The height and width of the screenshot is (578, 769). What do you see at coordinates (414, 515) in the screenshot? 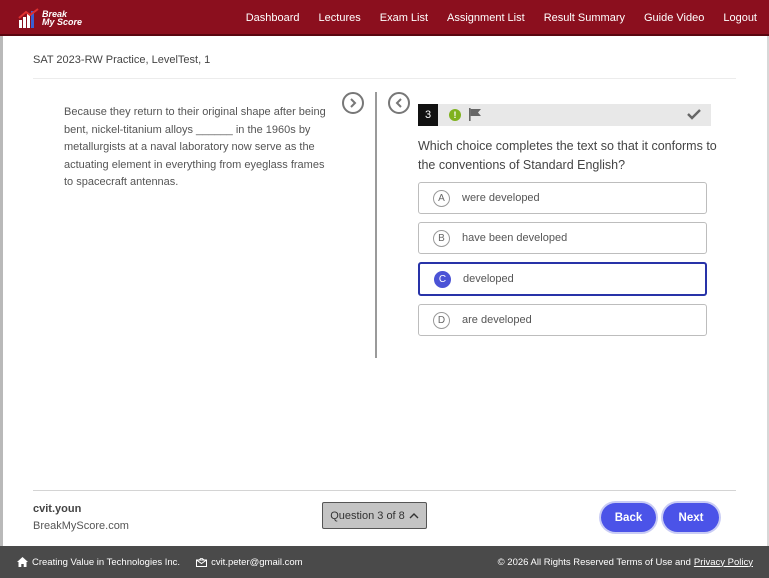
I see `chevron-up-icon` at bounding box center [414, 515].